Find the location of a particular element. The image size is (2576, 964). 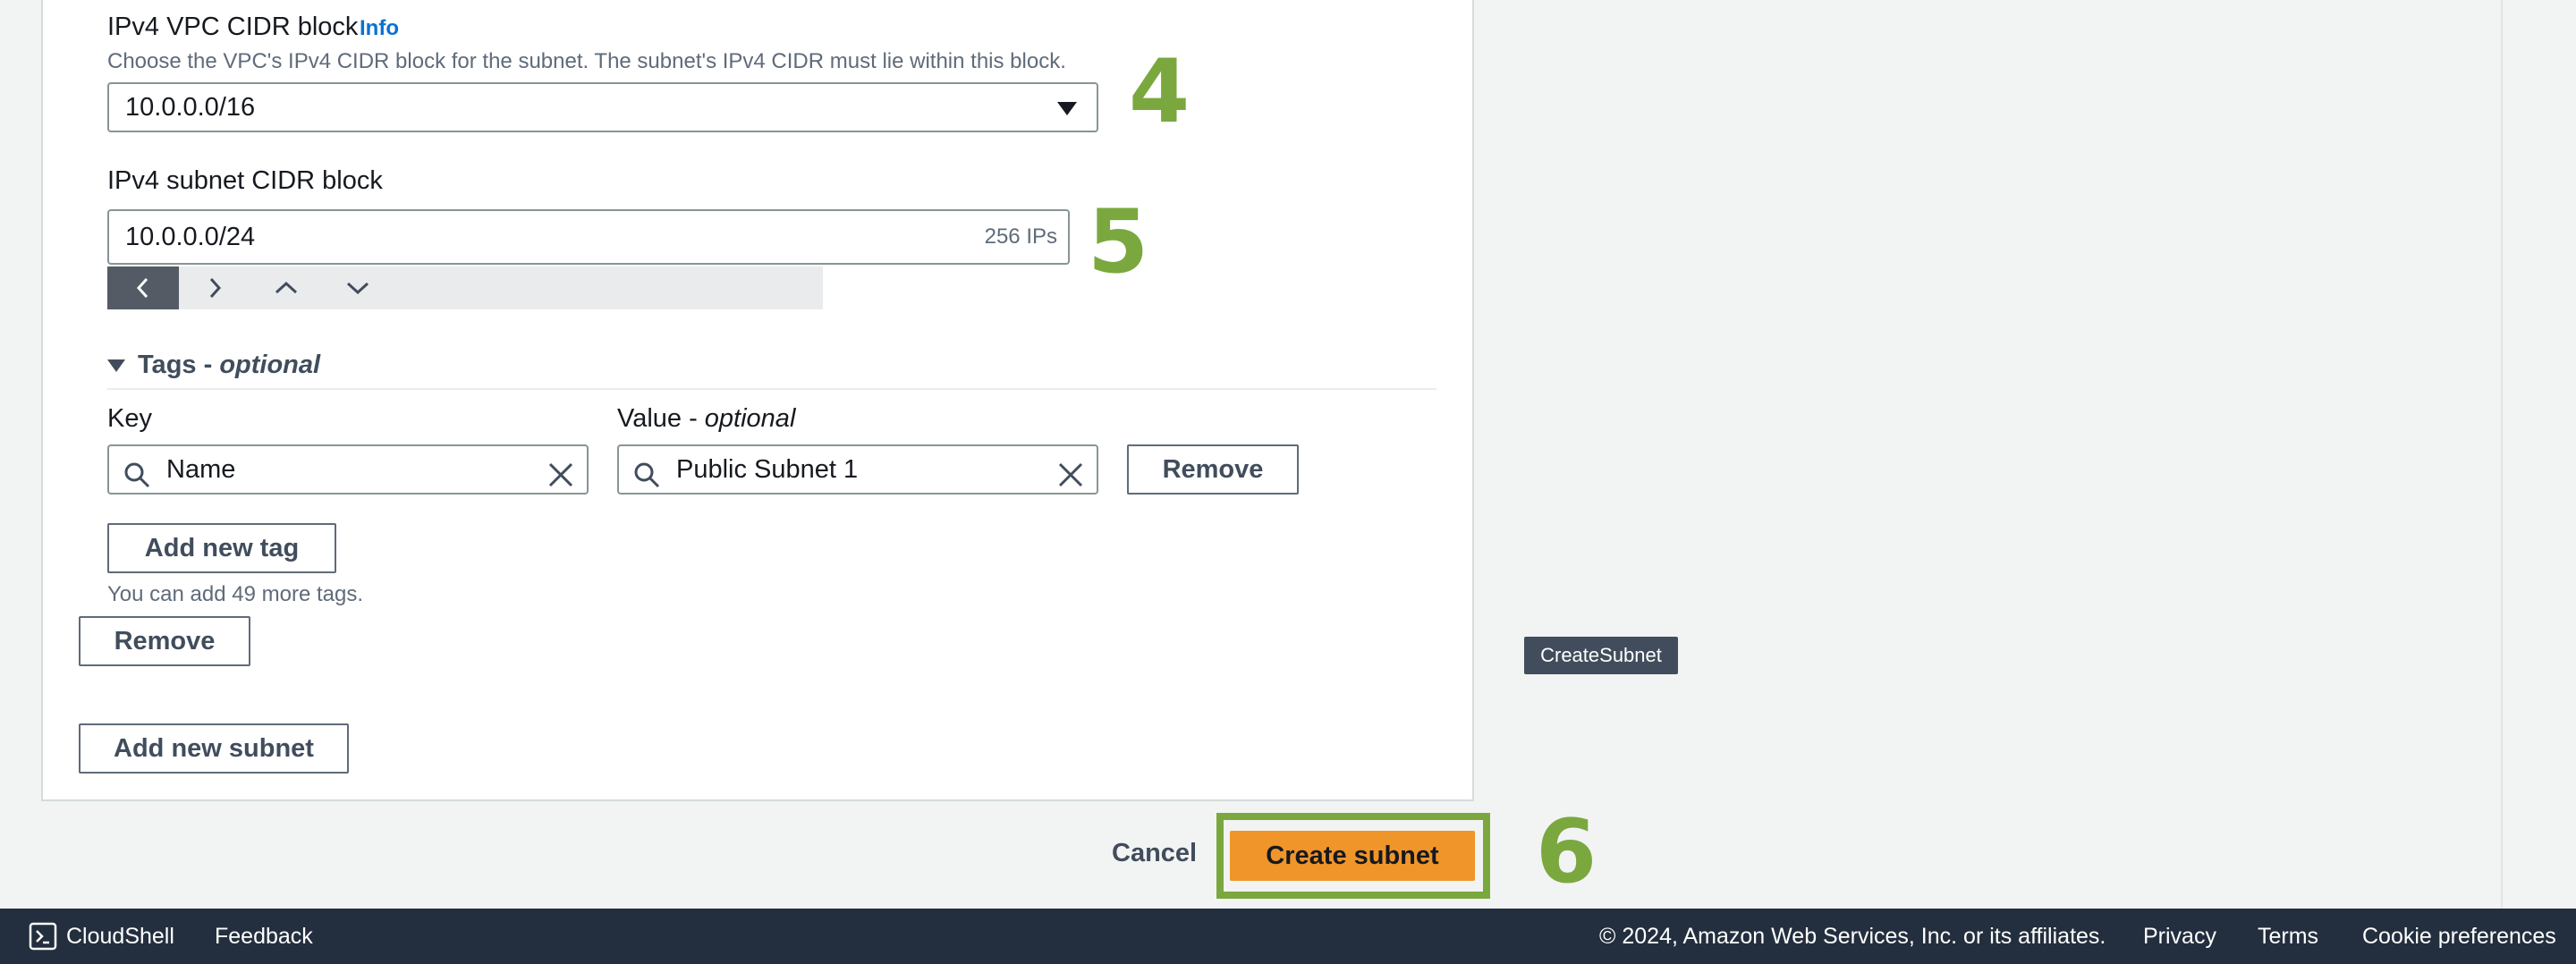

vpc-cidr-info-link: Info is located at coordinates (379, 28).